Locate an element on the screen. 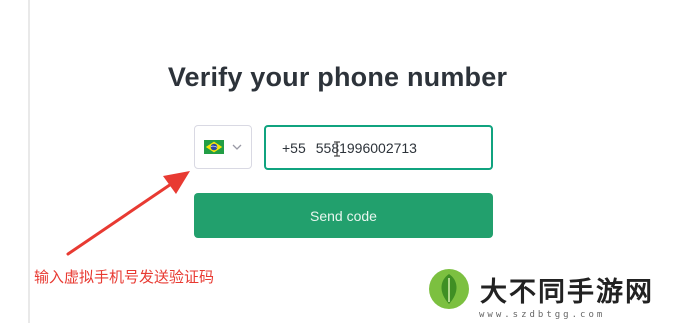 The height and width of the screenshot is (323, 675). text-cursor-icon is located at coordinates (337, 149).